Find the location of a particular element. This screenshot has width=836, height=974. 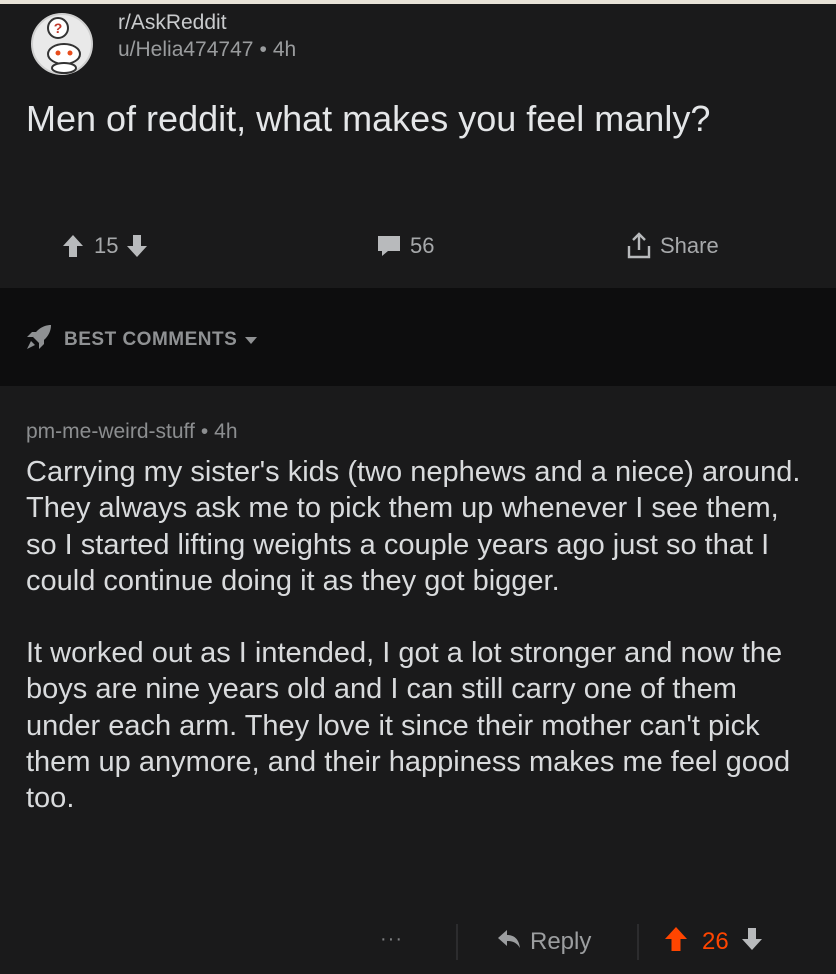

chevron-down-icon is located at coordinates (251, 340).